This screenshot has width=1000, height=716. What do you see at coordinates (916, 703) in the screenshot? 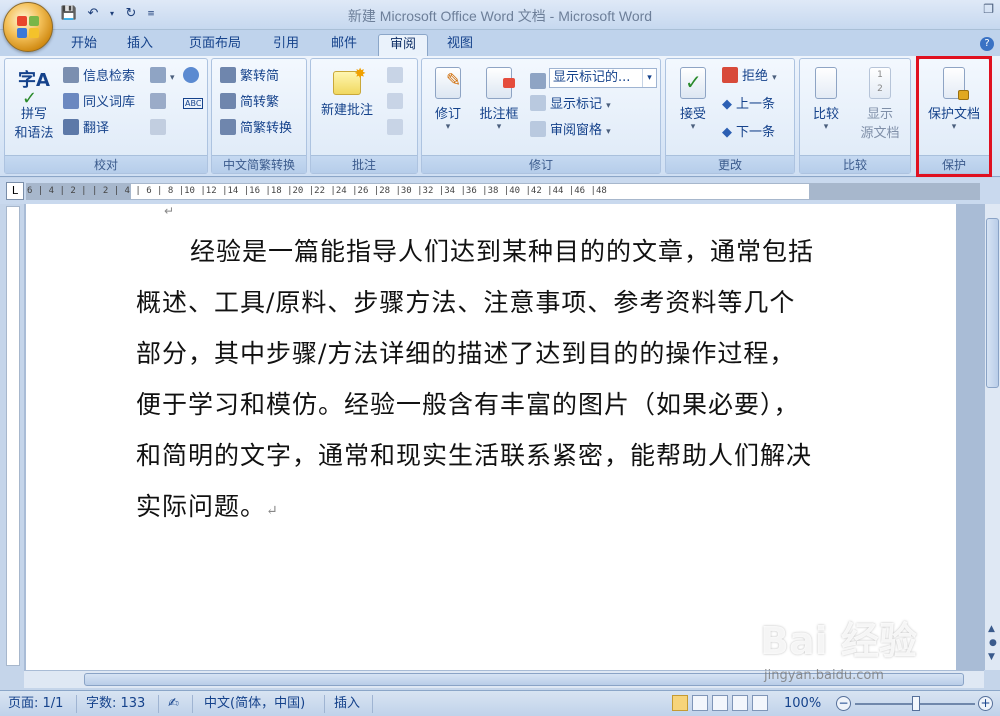
I see `zoom-slider-thumb` at bounding box center [916, 703].